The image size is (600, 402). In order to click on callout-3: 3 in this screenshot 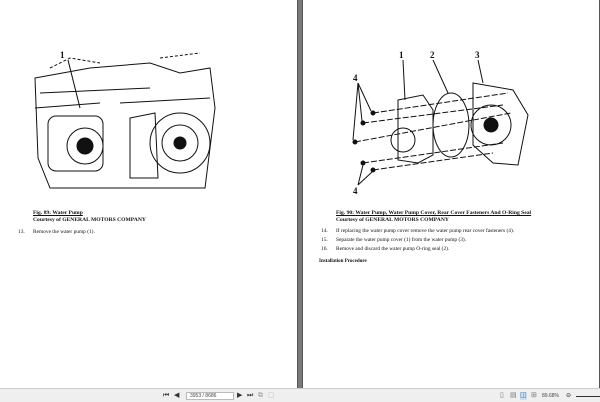, I will do `click(477, 55)`.